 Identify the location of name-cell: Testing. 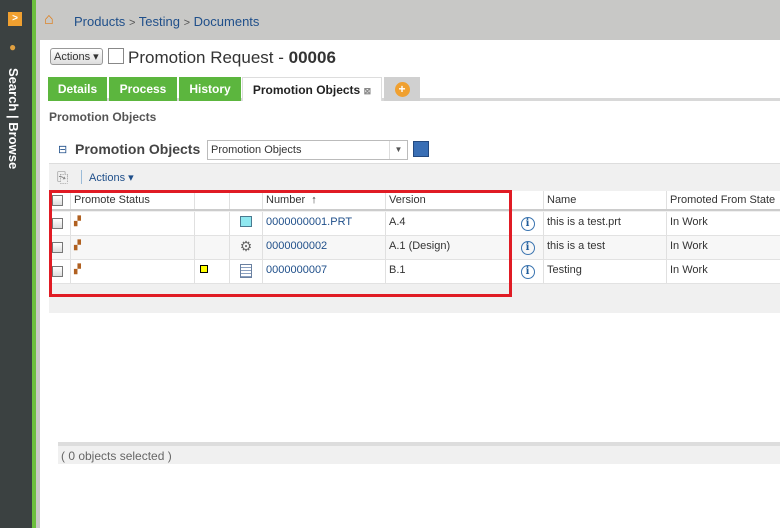
(605, 271).